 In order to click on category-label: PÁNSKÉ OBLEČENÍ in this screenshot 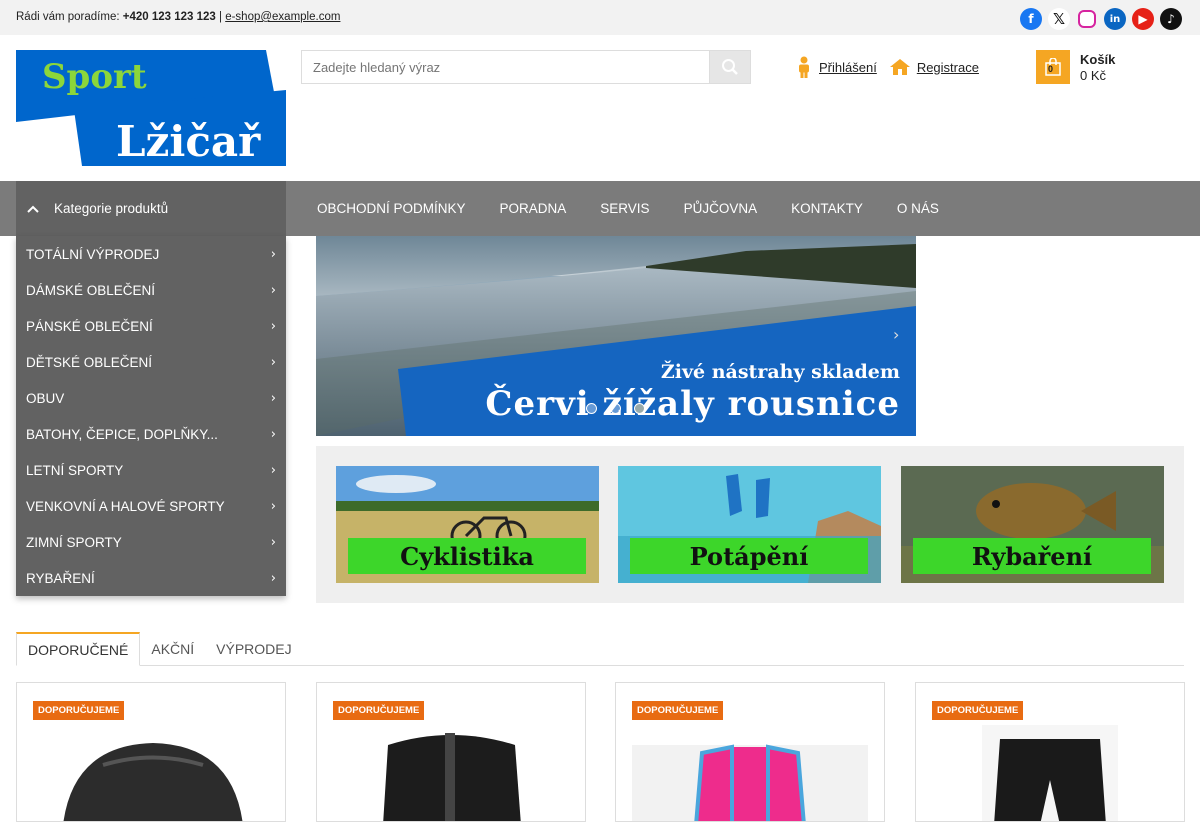, I will do `click(89, 326)`.